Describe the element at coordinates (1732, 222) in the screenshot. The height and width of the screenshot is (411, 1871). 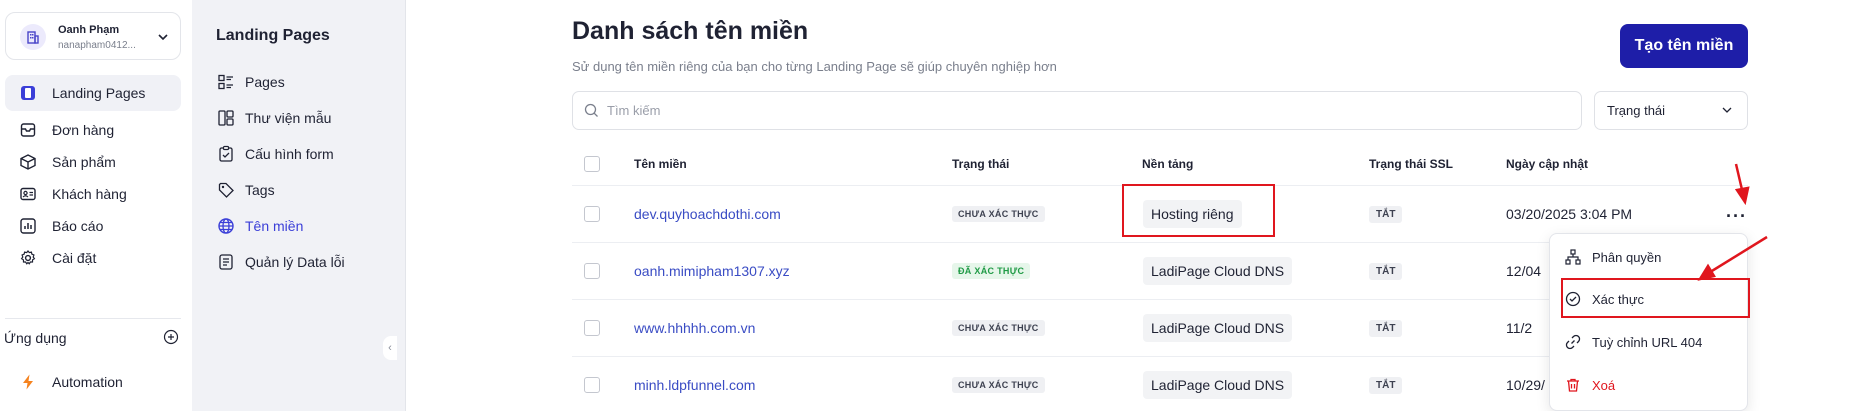
I see `annotation-arrows` at that location.